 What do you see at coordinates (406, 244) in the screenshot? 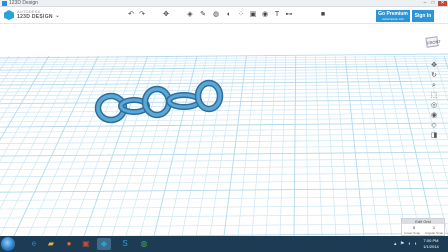
I see `system-tray: ▴ ⚑ ◖ ◗` at bounding box center [406, 244].